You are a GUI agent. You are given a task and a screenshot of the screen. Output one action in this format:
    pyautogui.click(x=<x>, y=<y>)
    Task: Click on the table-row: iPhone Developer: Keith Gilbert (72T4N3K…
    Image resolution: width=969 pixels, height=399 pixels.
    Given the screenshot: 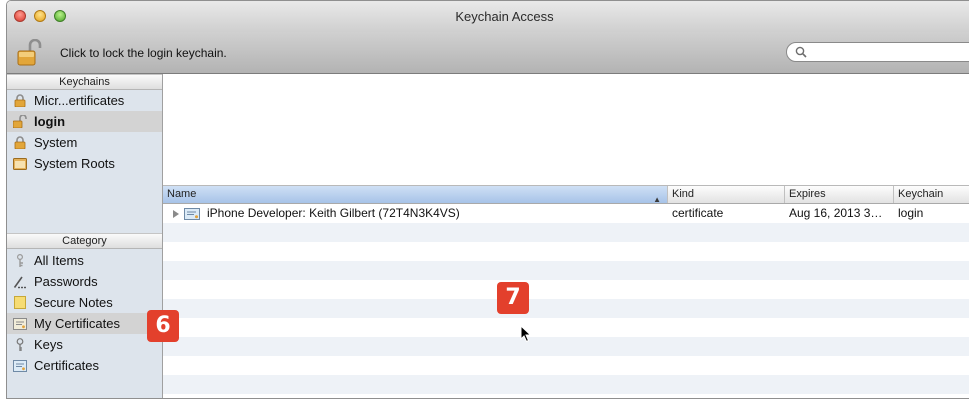 What is the action you would take?
    pyautogui.click(x=566, y=213)
    